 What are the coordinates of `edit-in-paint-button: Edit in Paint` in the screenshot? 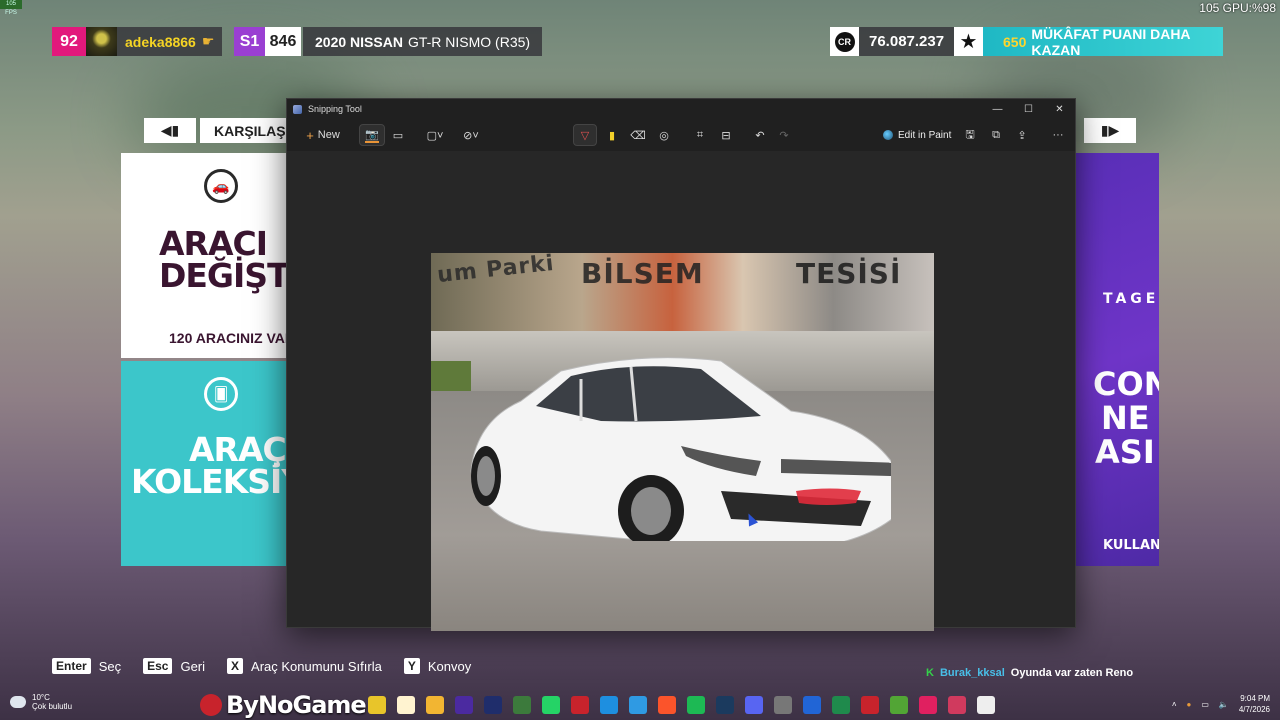 It's located at (917, 135).